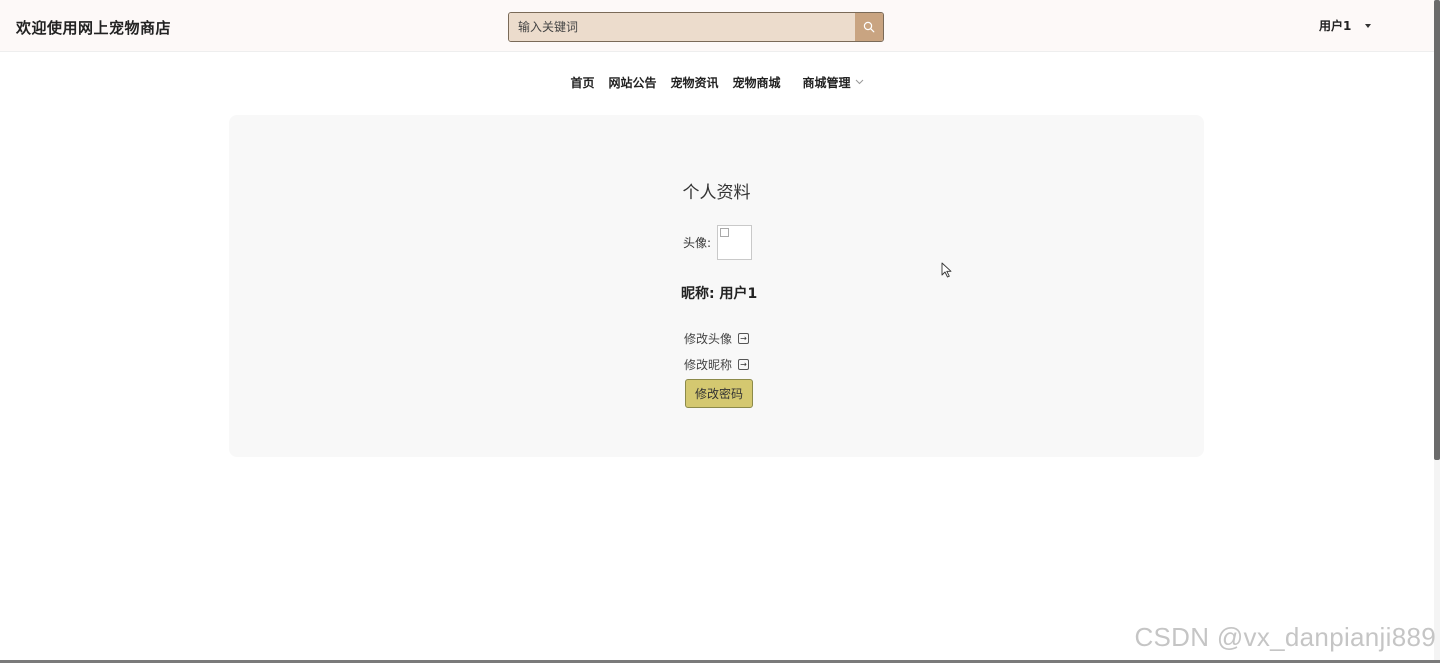 The height and width of the screenshot is (663, 1440). I want to click on nav-item-pet-store: 宠物商城, so click(757, 82).